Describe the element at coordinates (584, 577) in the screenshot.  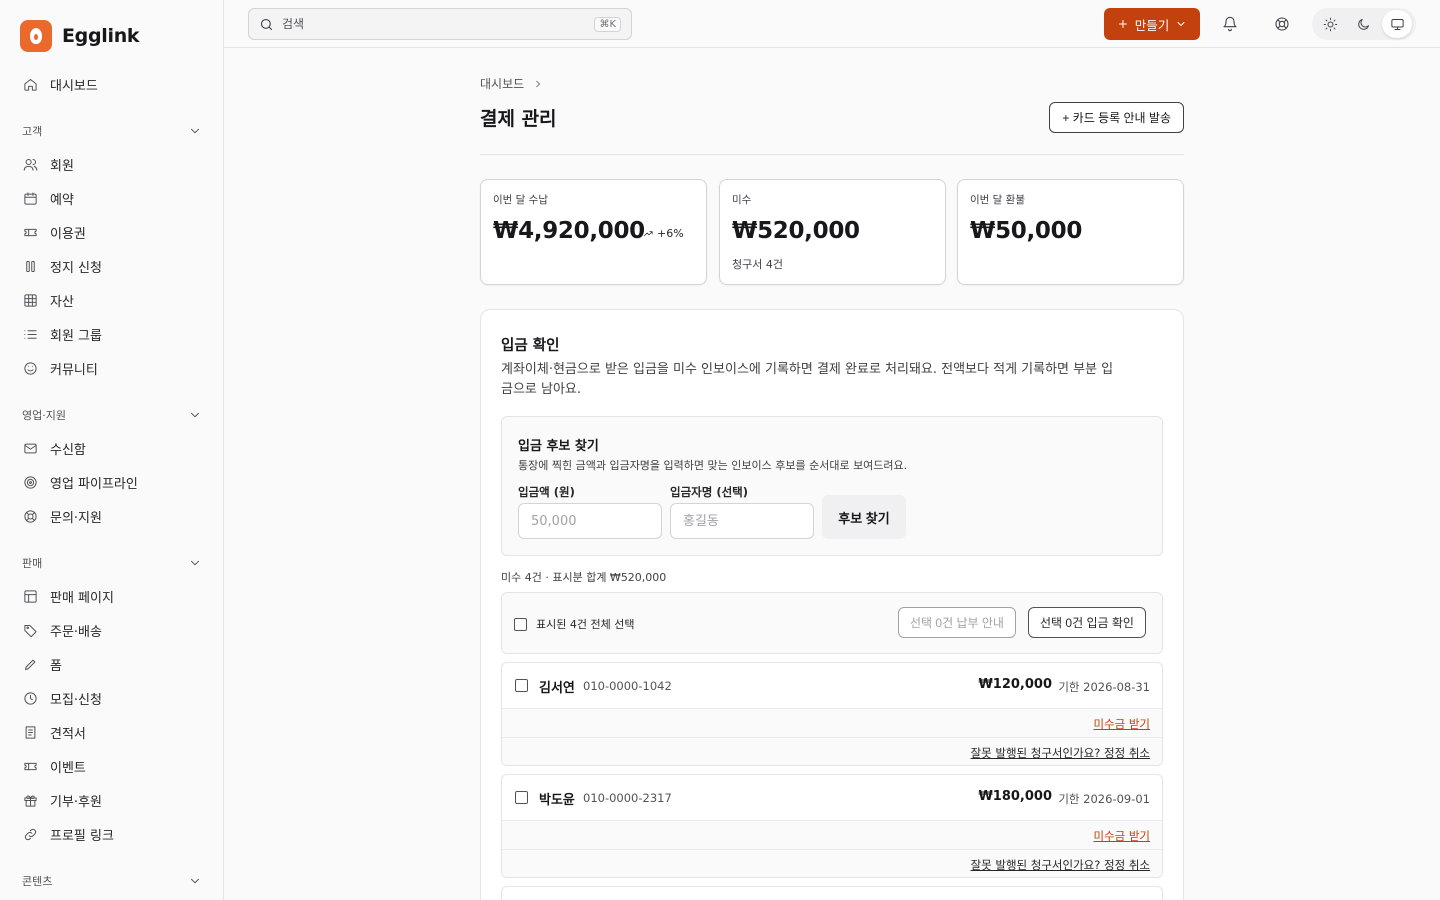
I see `outstanding-summary: 미수 4건 · 표시분 합계 ₩520,000` at that location.